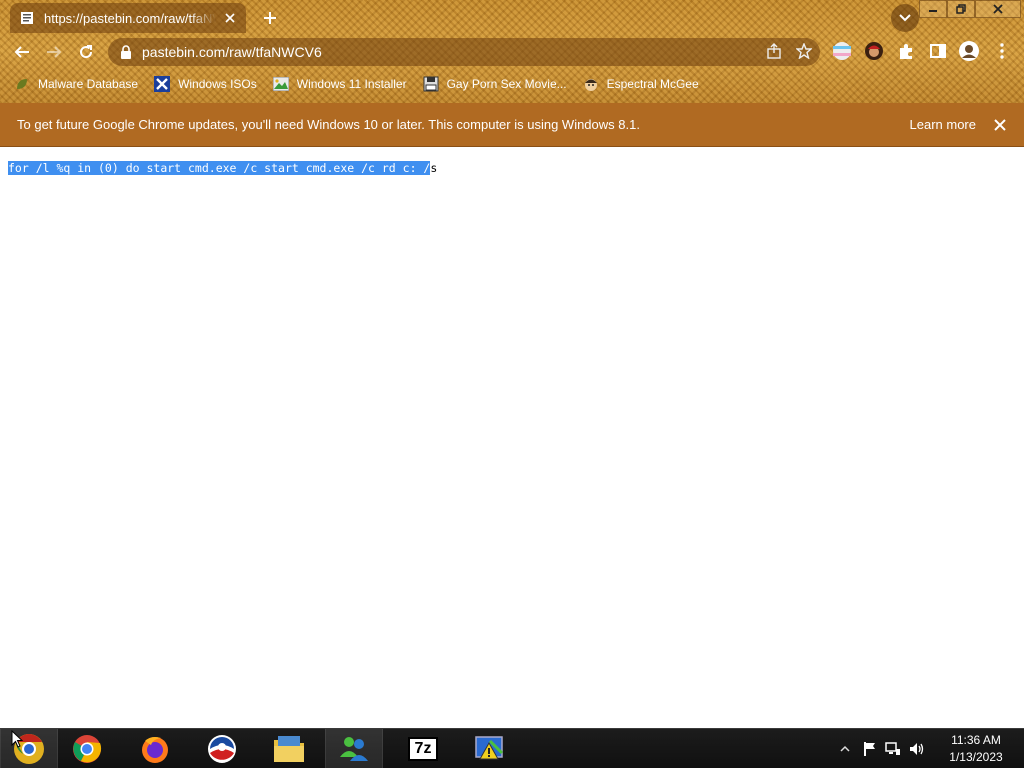 The image size is (1024, 769). I want to click on network-icon, so click(893, 749).